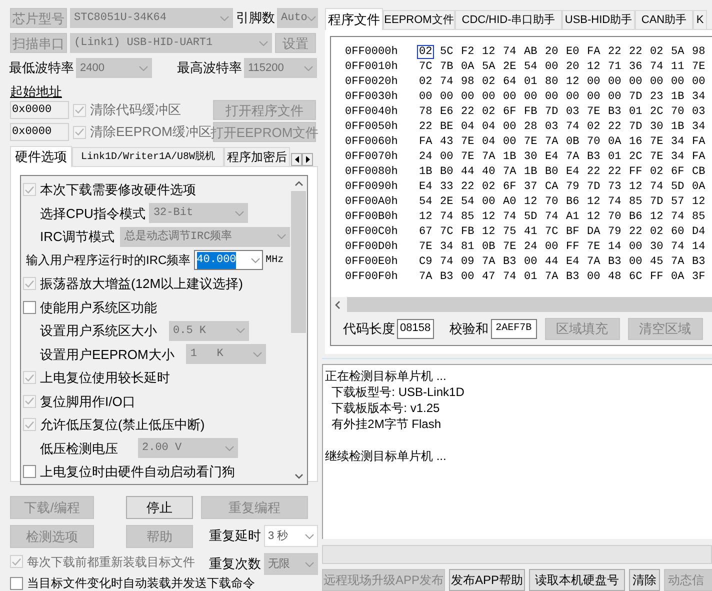  What do you see at coordinates (618, 67) in the screenshot?
I see `hex-byte: 71` at bounding box center [618, 67].